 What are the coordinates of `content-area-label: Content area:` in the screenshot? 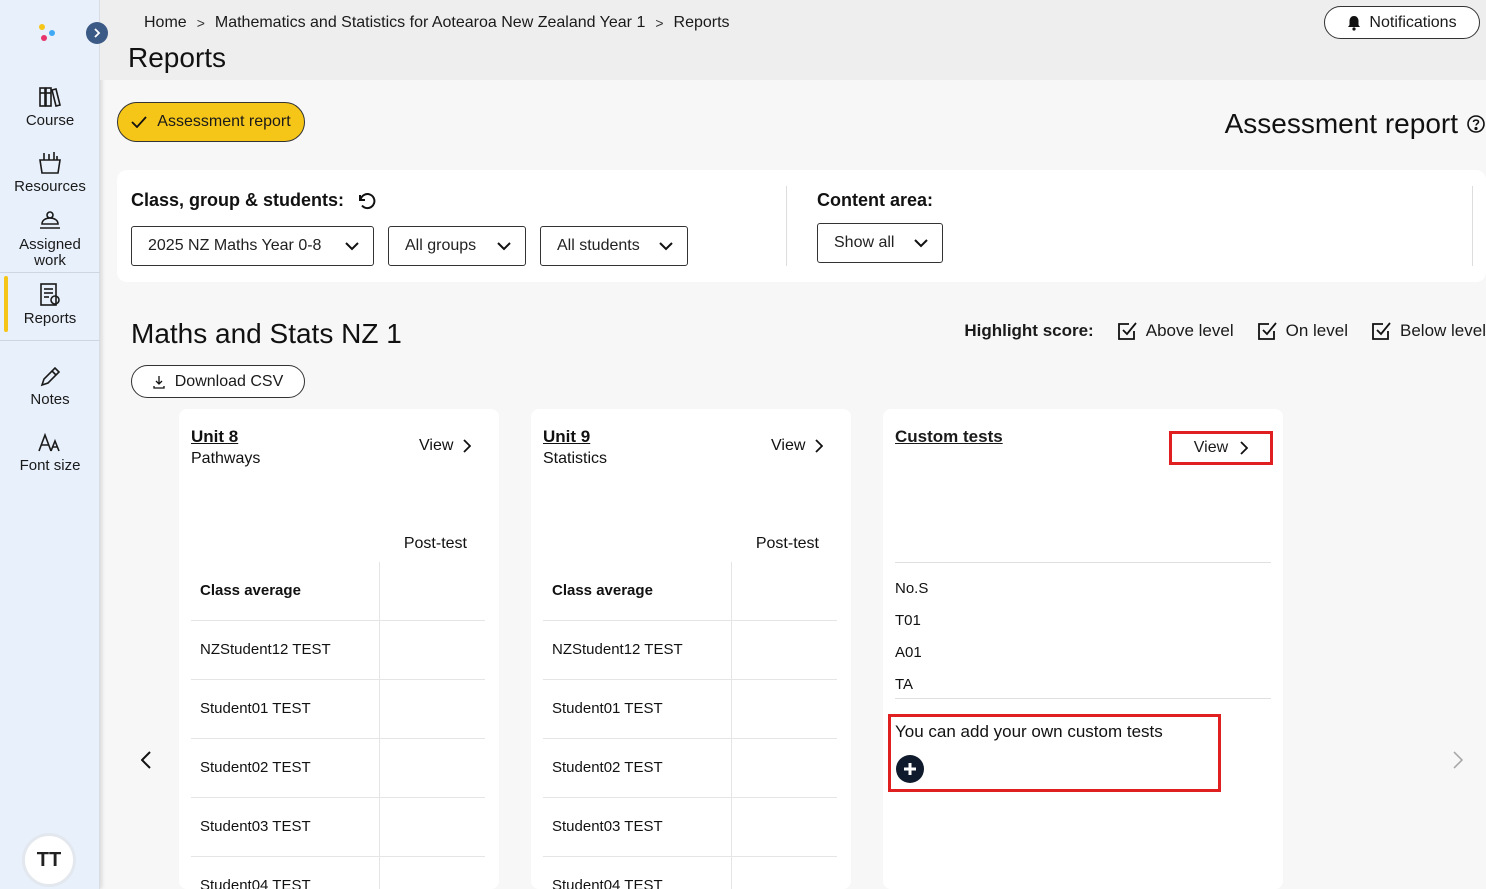 It's located at (875, 200).